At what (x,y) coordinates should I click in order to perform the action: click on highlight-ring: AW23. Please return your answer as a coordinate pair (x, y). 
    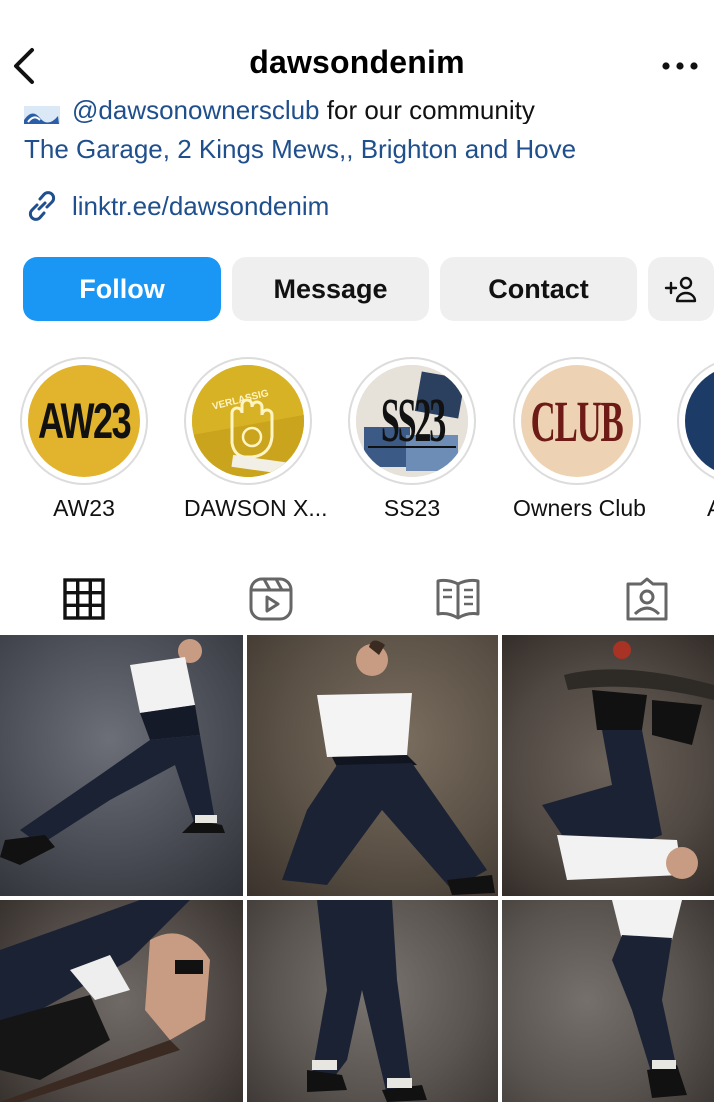
    Looking at the image, I should click on (84, 421).